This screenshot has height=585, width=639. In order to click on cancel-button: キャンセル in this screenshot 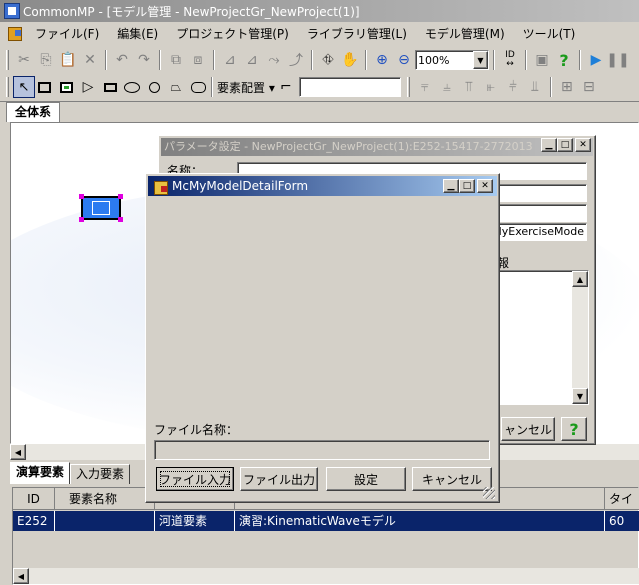, I will do `click(452, 479)`.